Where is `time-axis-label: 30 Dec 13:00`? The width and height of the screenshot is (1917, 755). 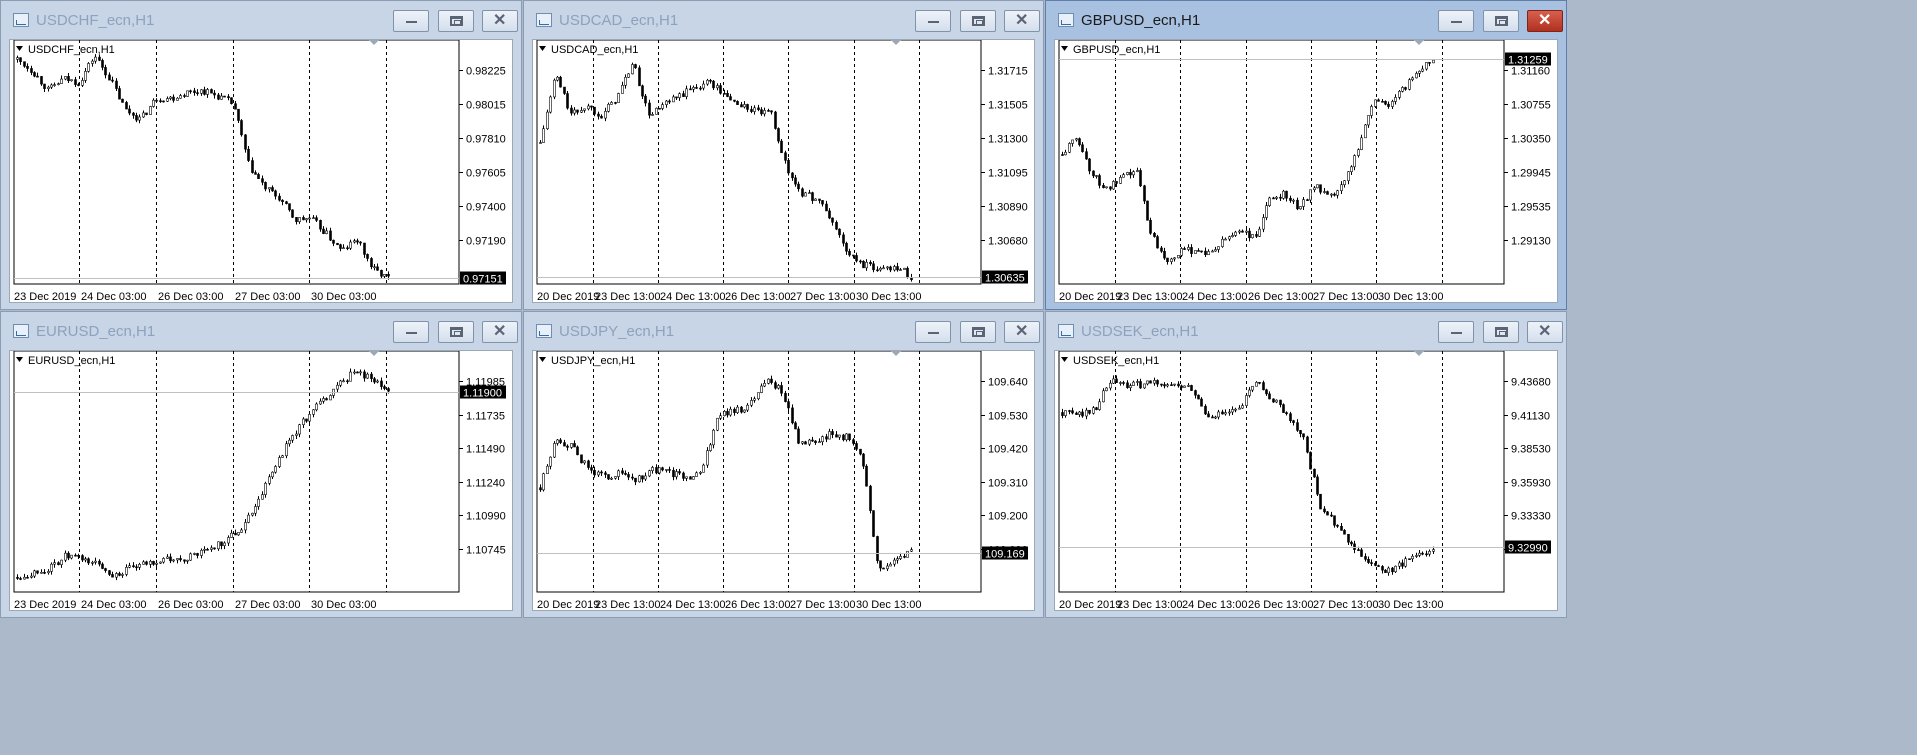
time-axis-label: 30 Dec 13:00 is located at coordinates (888, 605).